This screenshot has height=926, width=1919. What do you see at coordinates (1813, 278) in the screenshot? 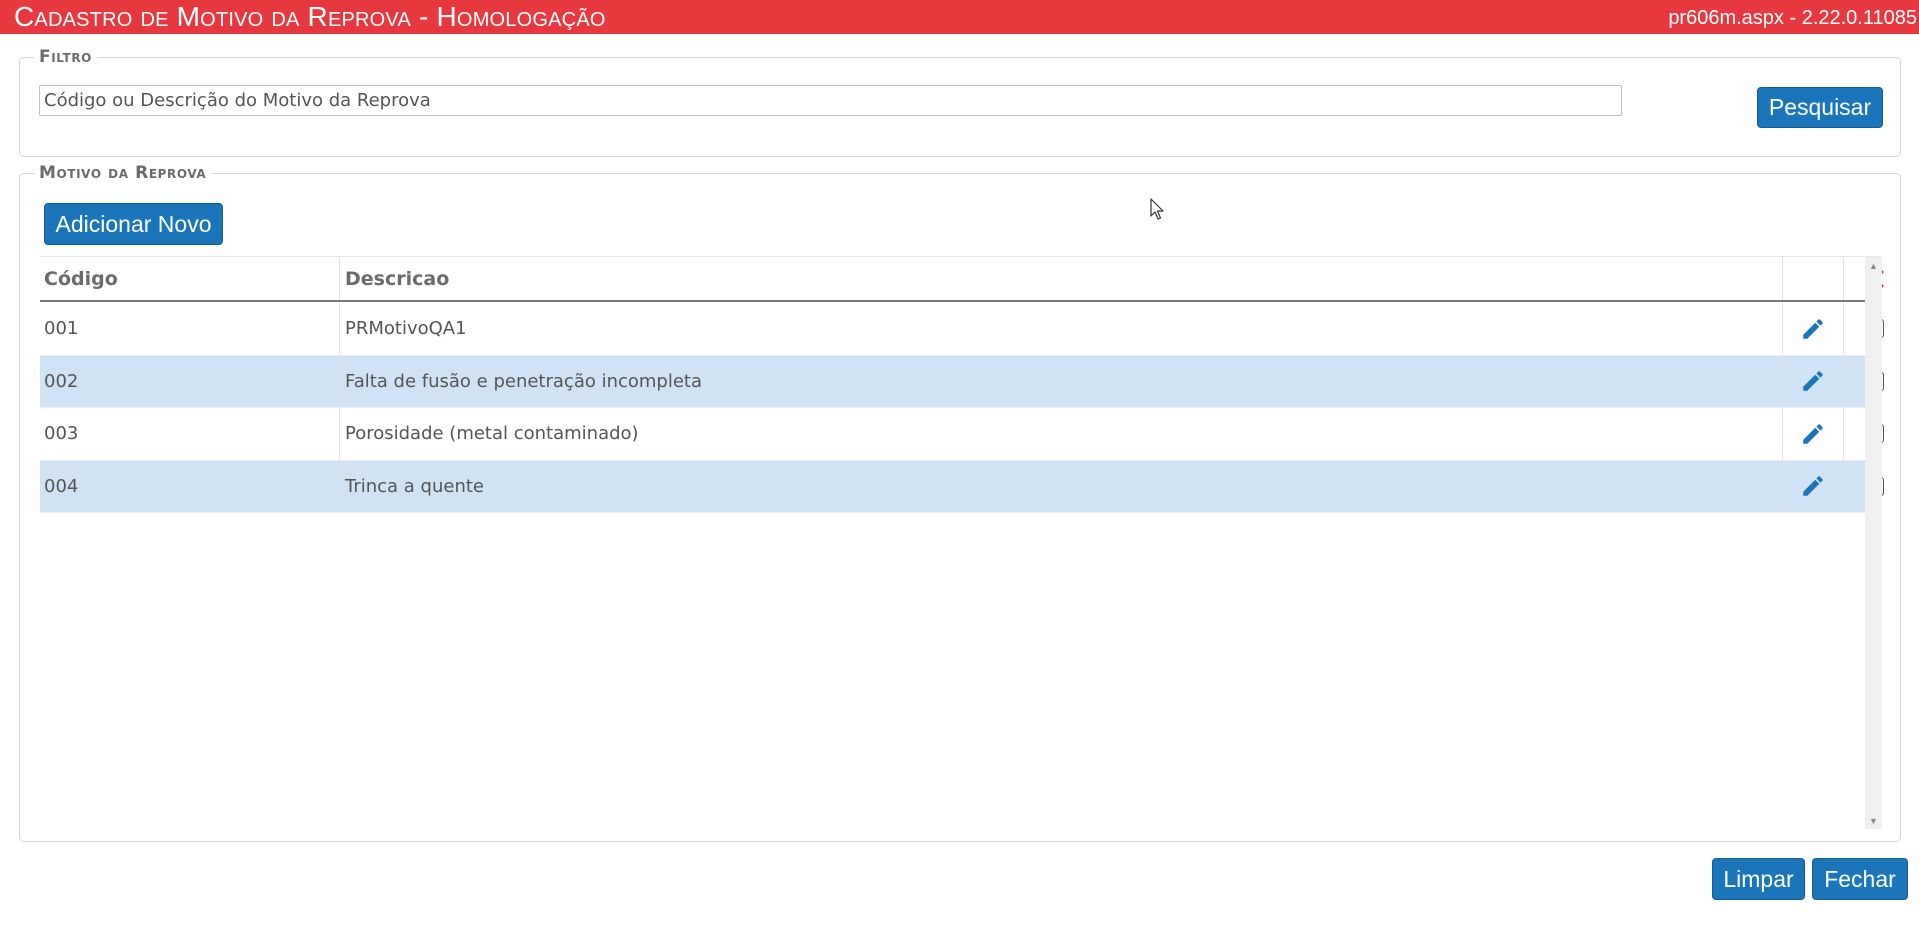
I see `column-header-edit` at bounding box center [1813, 278].